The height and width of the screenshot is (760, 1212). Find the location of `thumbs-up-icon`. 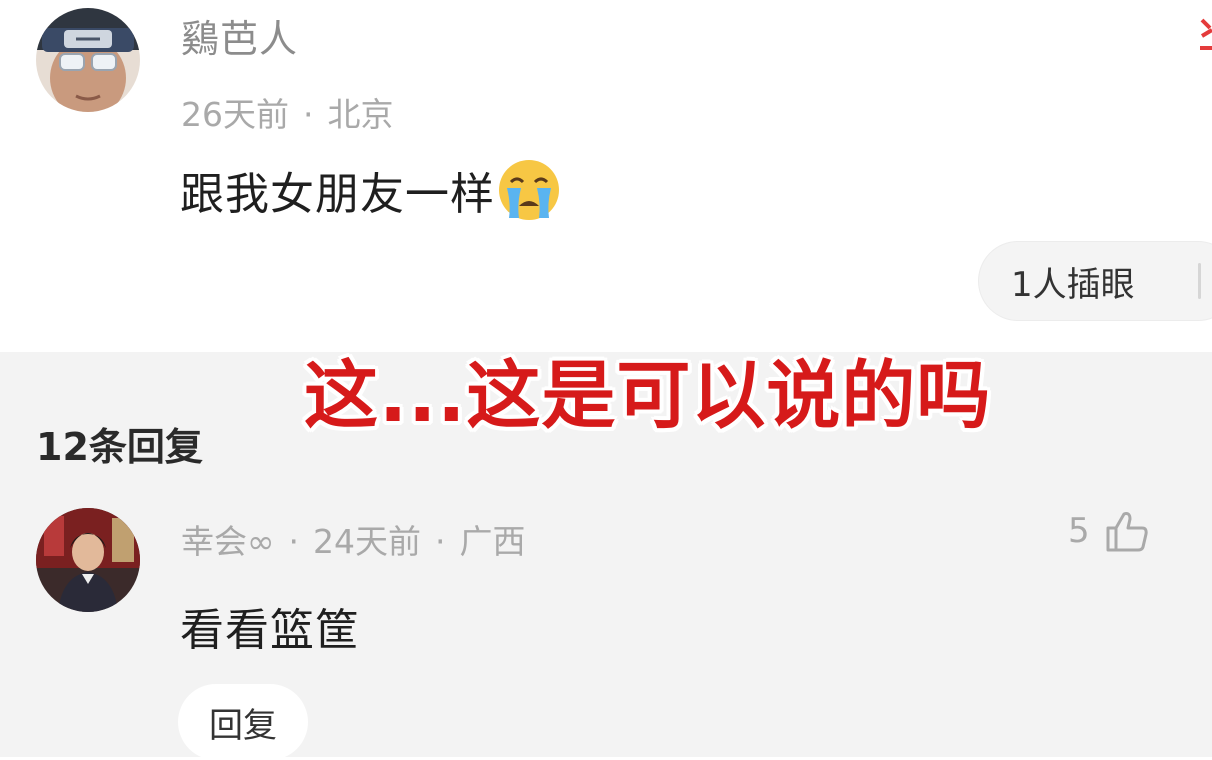

thumbs-up-icon is located at coordinates (1127, 532).